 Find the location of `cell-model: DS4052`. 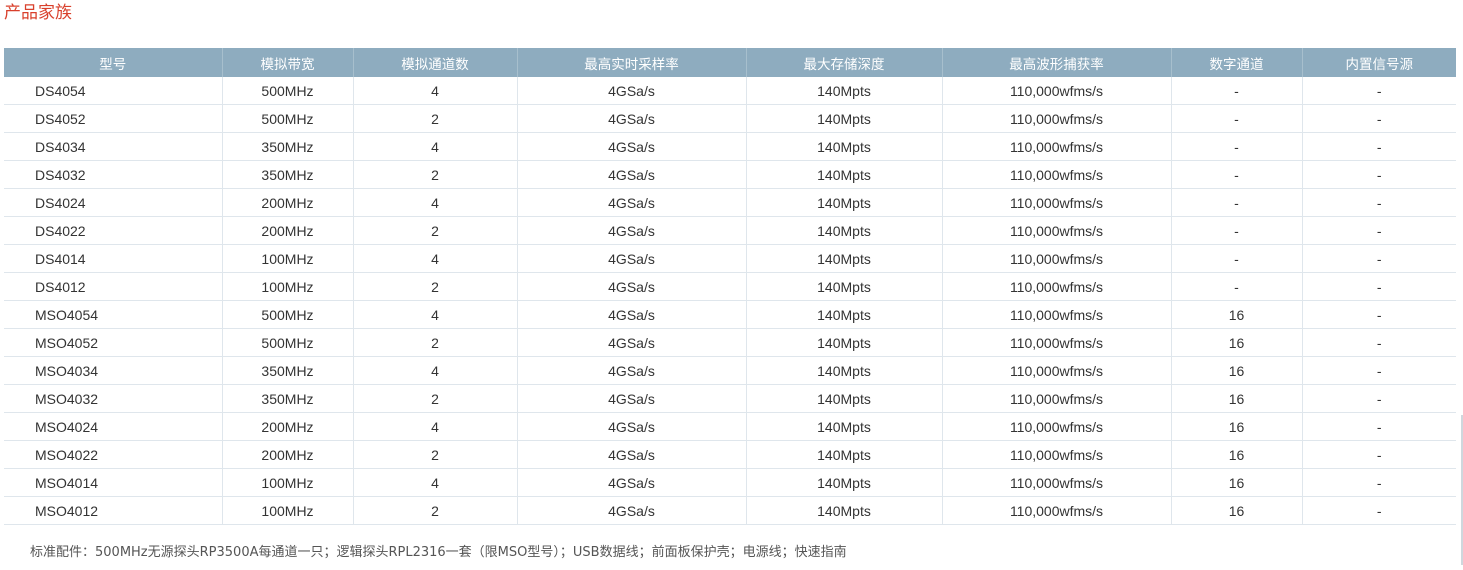

cell-model: DS4052 is located at coordinates (113, 118).